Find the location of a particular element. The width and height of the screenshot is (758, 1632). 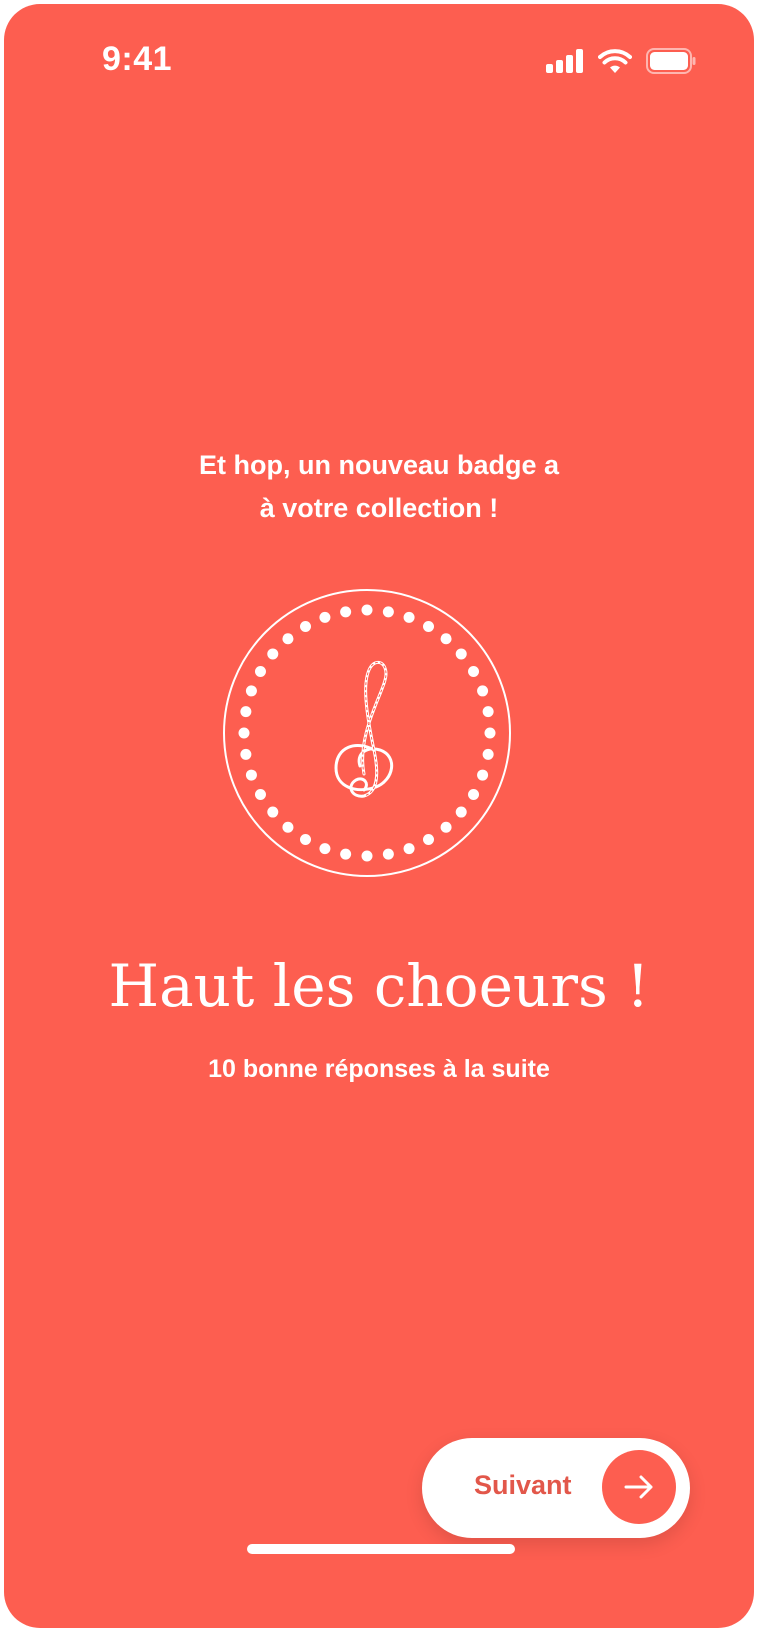

status-time: 9:41 is located at coordinates (137, 59).